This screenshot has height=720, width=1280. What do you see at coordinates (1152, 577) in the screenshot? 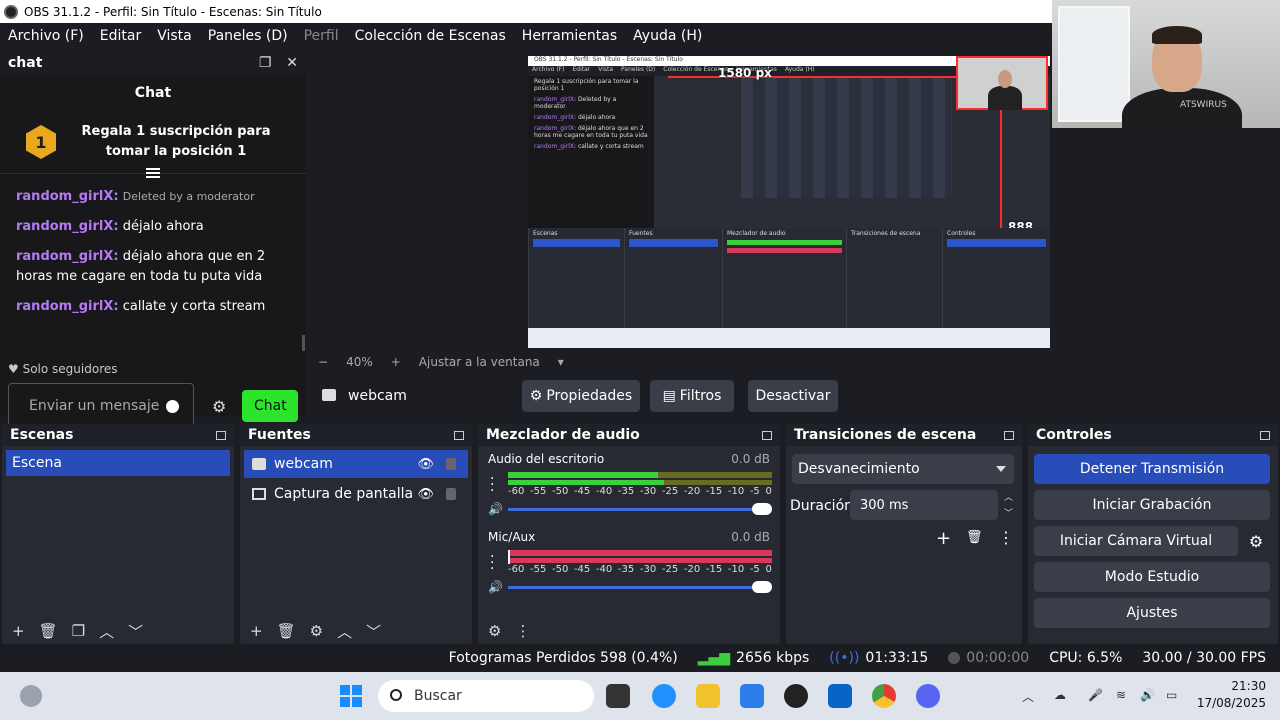
I see `studio-mode-button: Modo Estudio` at bounding box center [1152, 577].